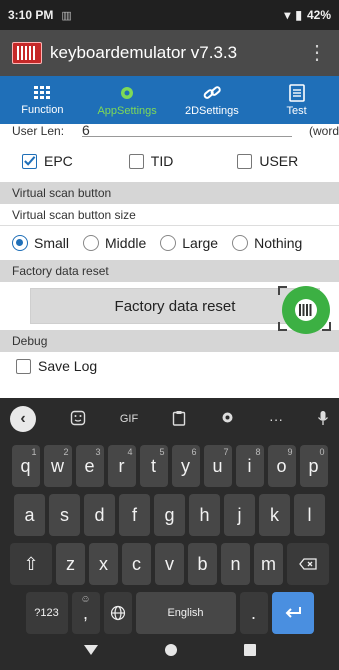 This screenshot has width=339, height=670. What do you see at coordinates (91, 652) in the screenshot?
I see `nav-back-icon` at bounding box center [91, 652].